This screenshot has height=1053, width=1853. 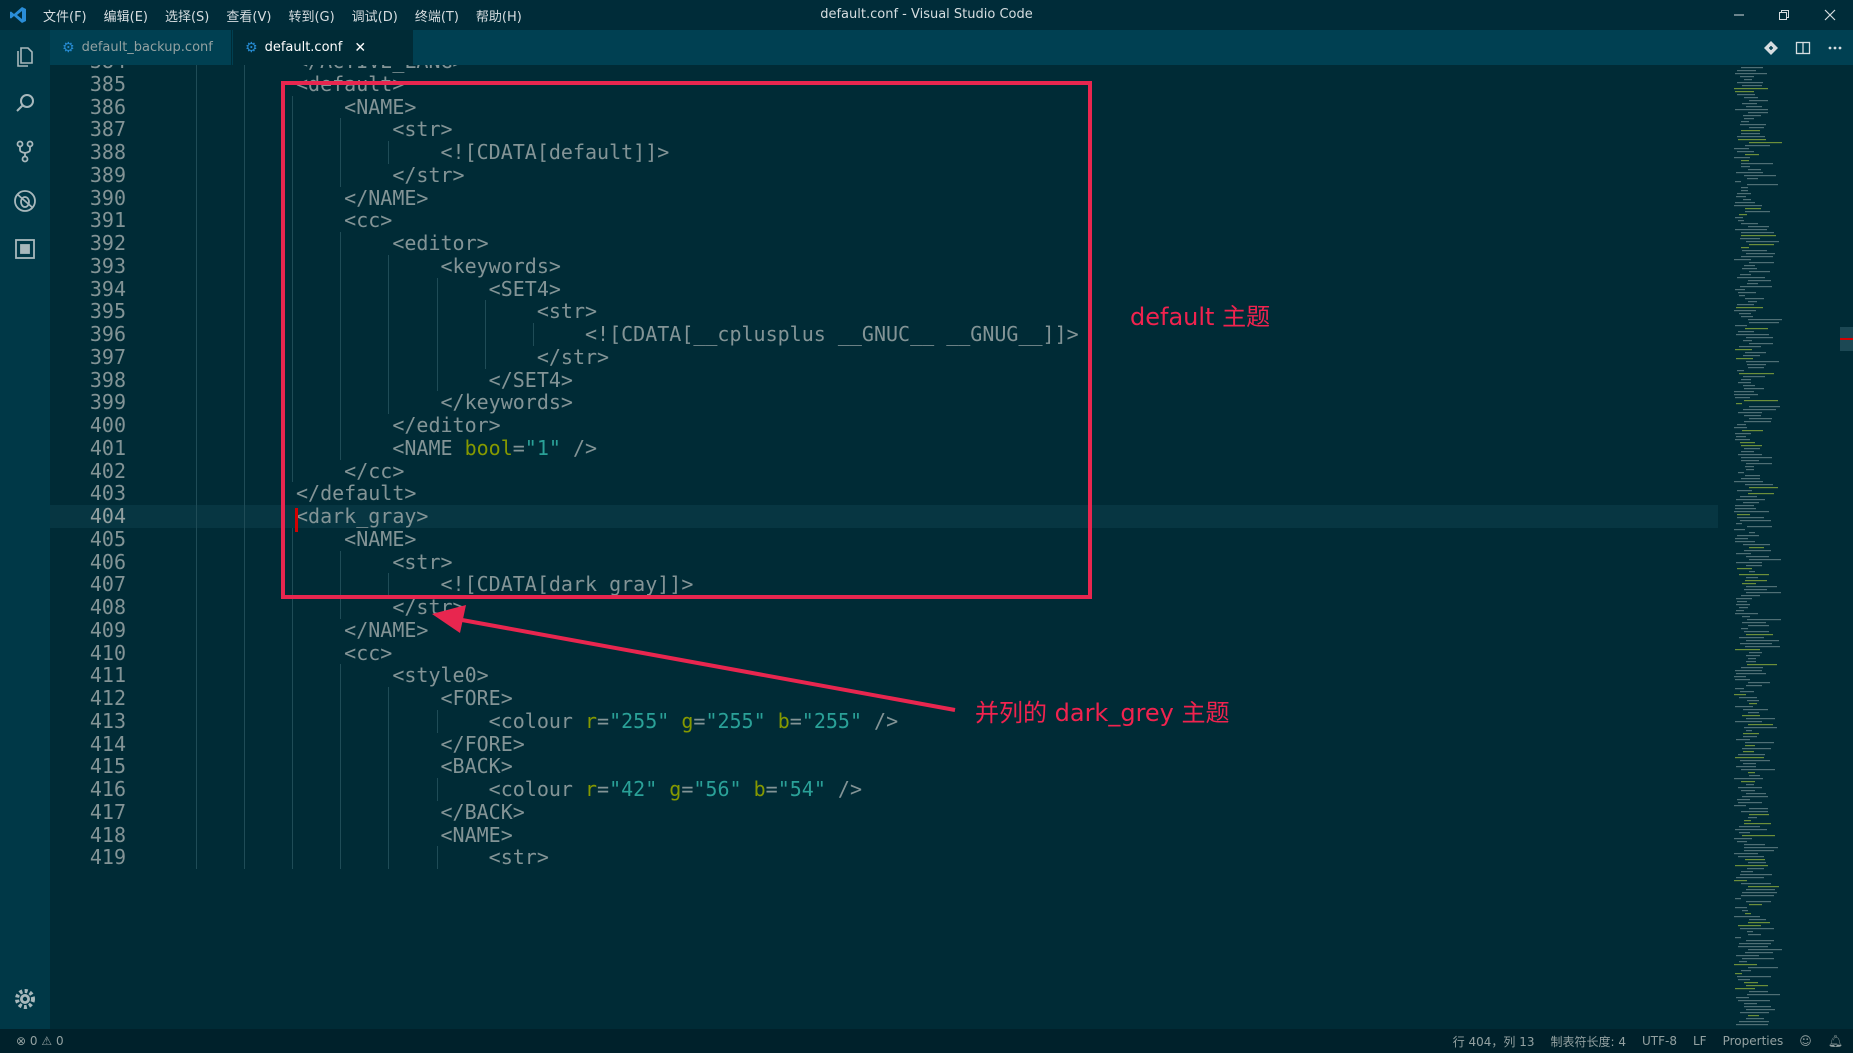 What do you see at coordinates (884, 675) in the screenshot?
I see `code-line: 411 <style0>` at bounding box center [884, 675].